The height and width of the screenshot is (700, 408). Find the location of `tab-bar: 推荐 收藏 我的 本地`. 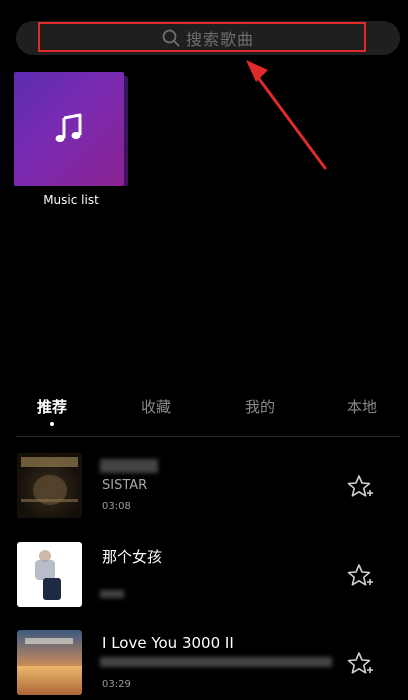

tab-bar: 推荐 收藏 我的 本地 is located at coordinates (204, 413).